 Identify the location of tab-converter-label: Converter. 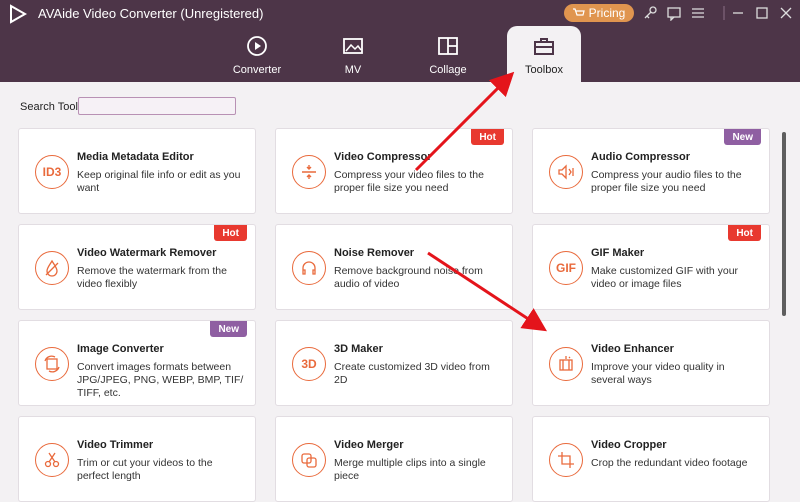
(257, 70).